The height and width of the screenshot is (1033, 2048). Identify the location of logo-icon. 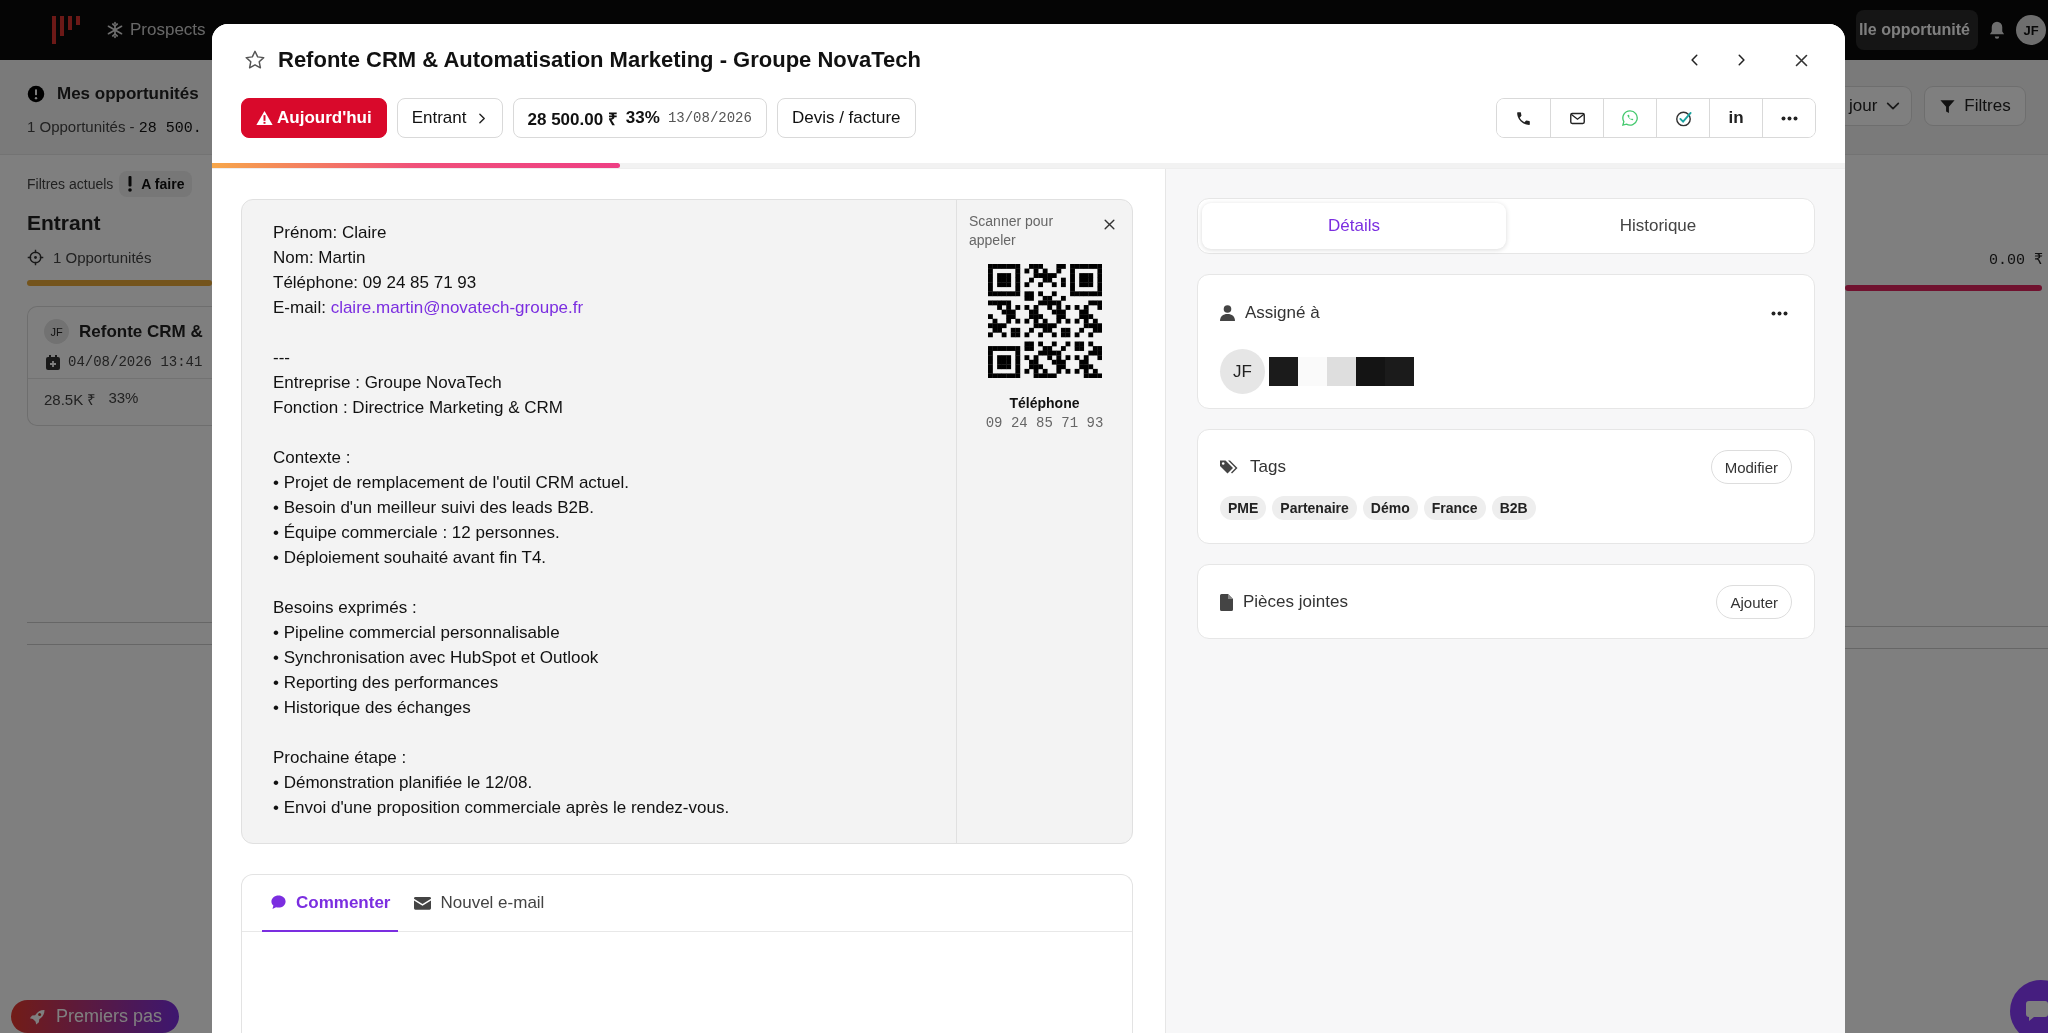
(66, 30).